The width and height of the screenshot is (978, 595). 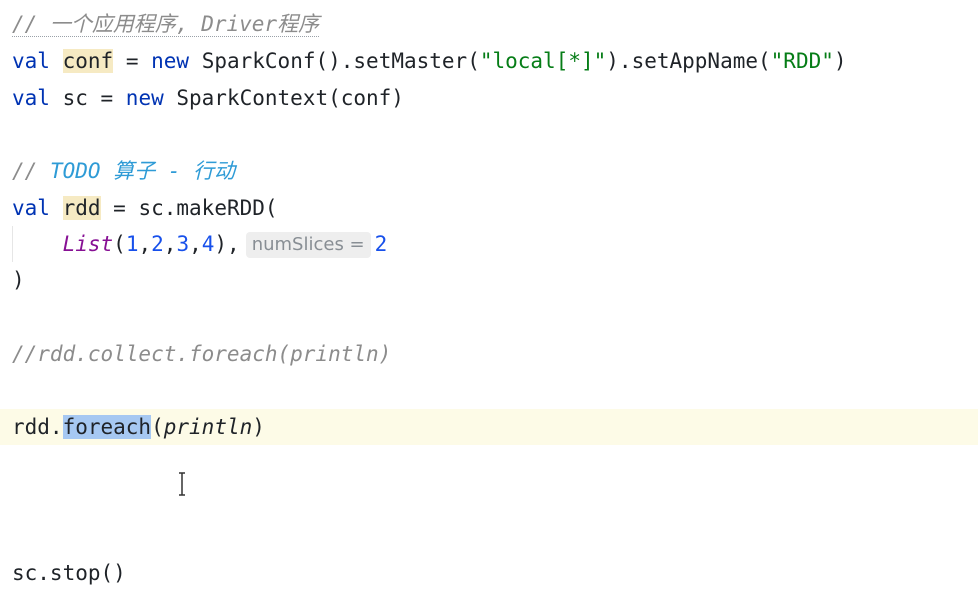 What do you see at coordinates (688, 61) in the screenshot?
I see `call-setappname: ).setAppName(` at bounding box center [688, 61].